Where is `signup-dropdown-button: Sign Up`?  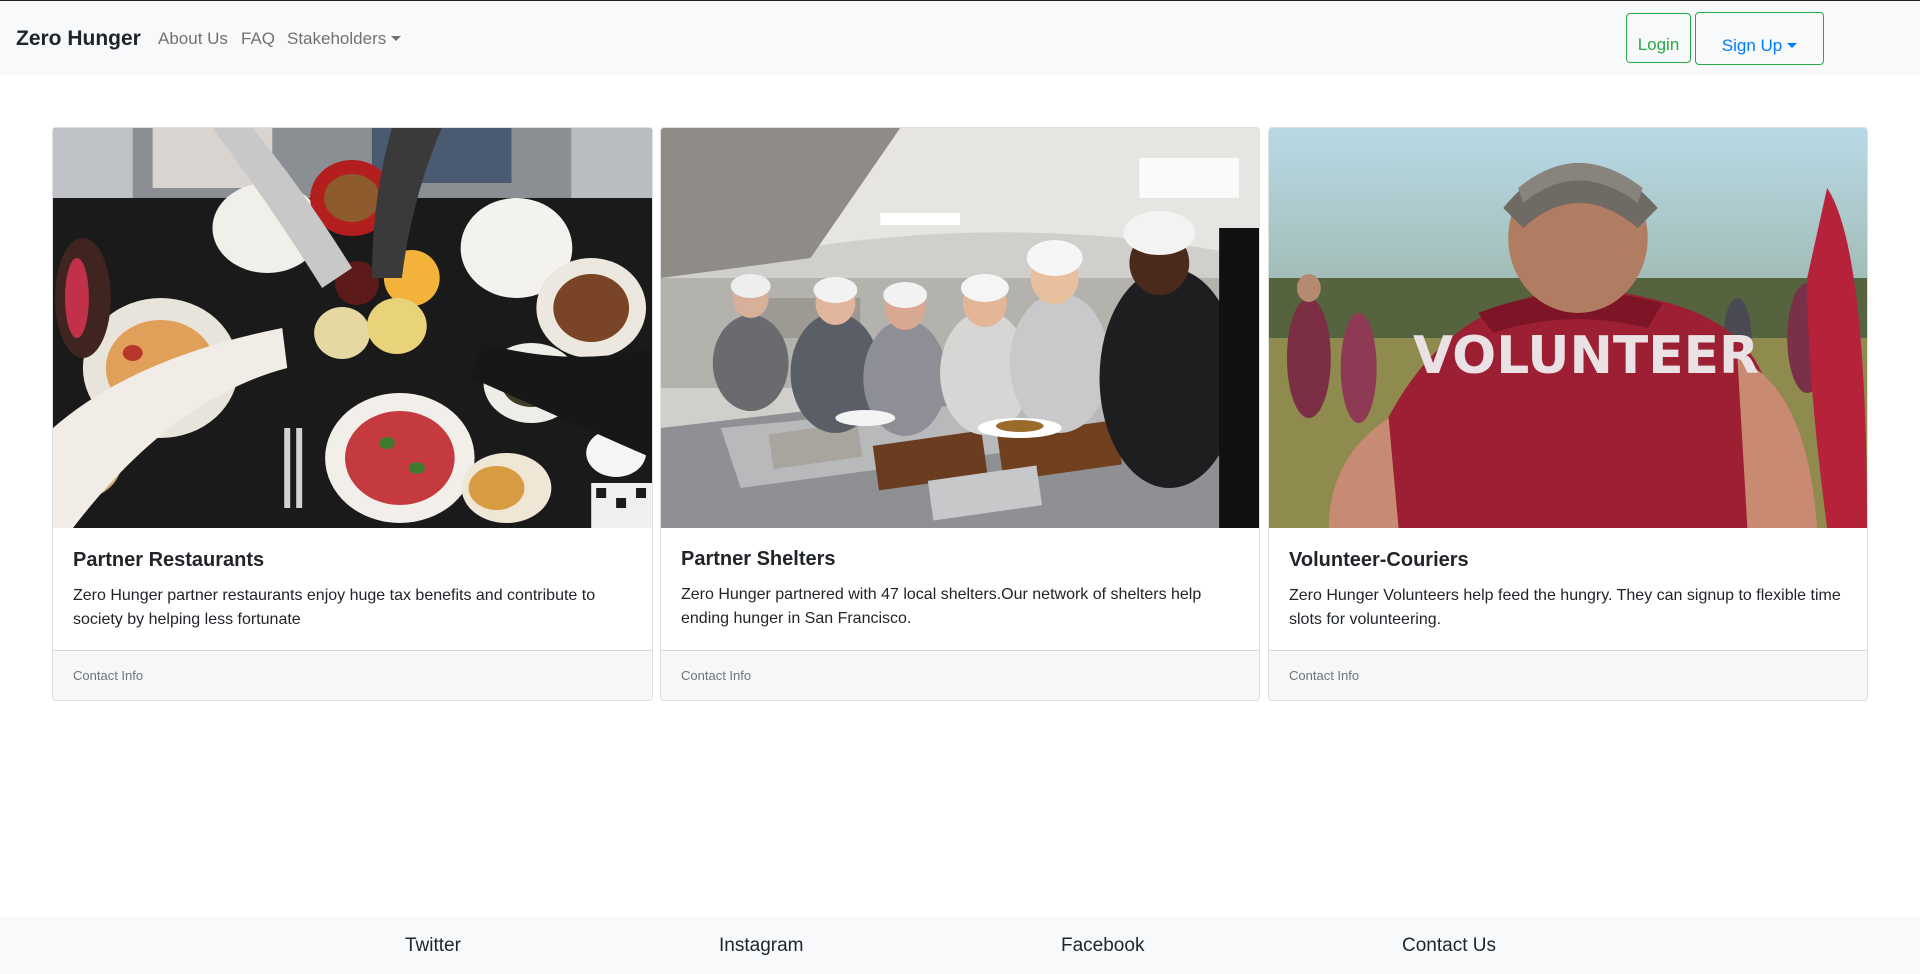
signup-dropdown-button: Sign Up is located at coordinates (1759, 38).